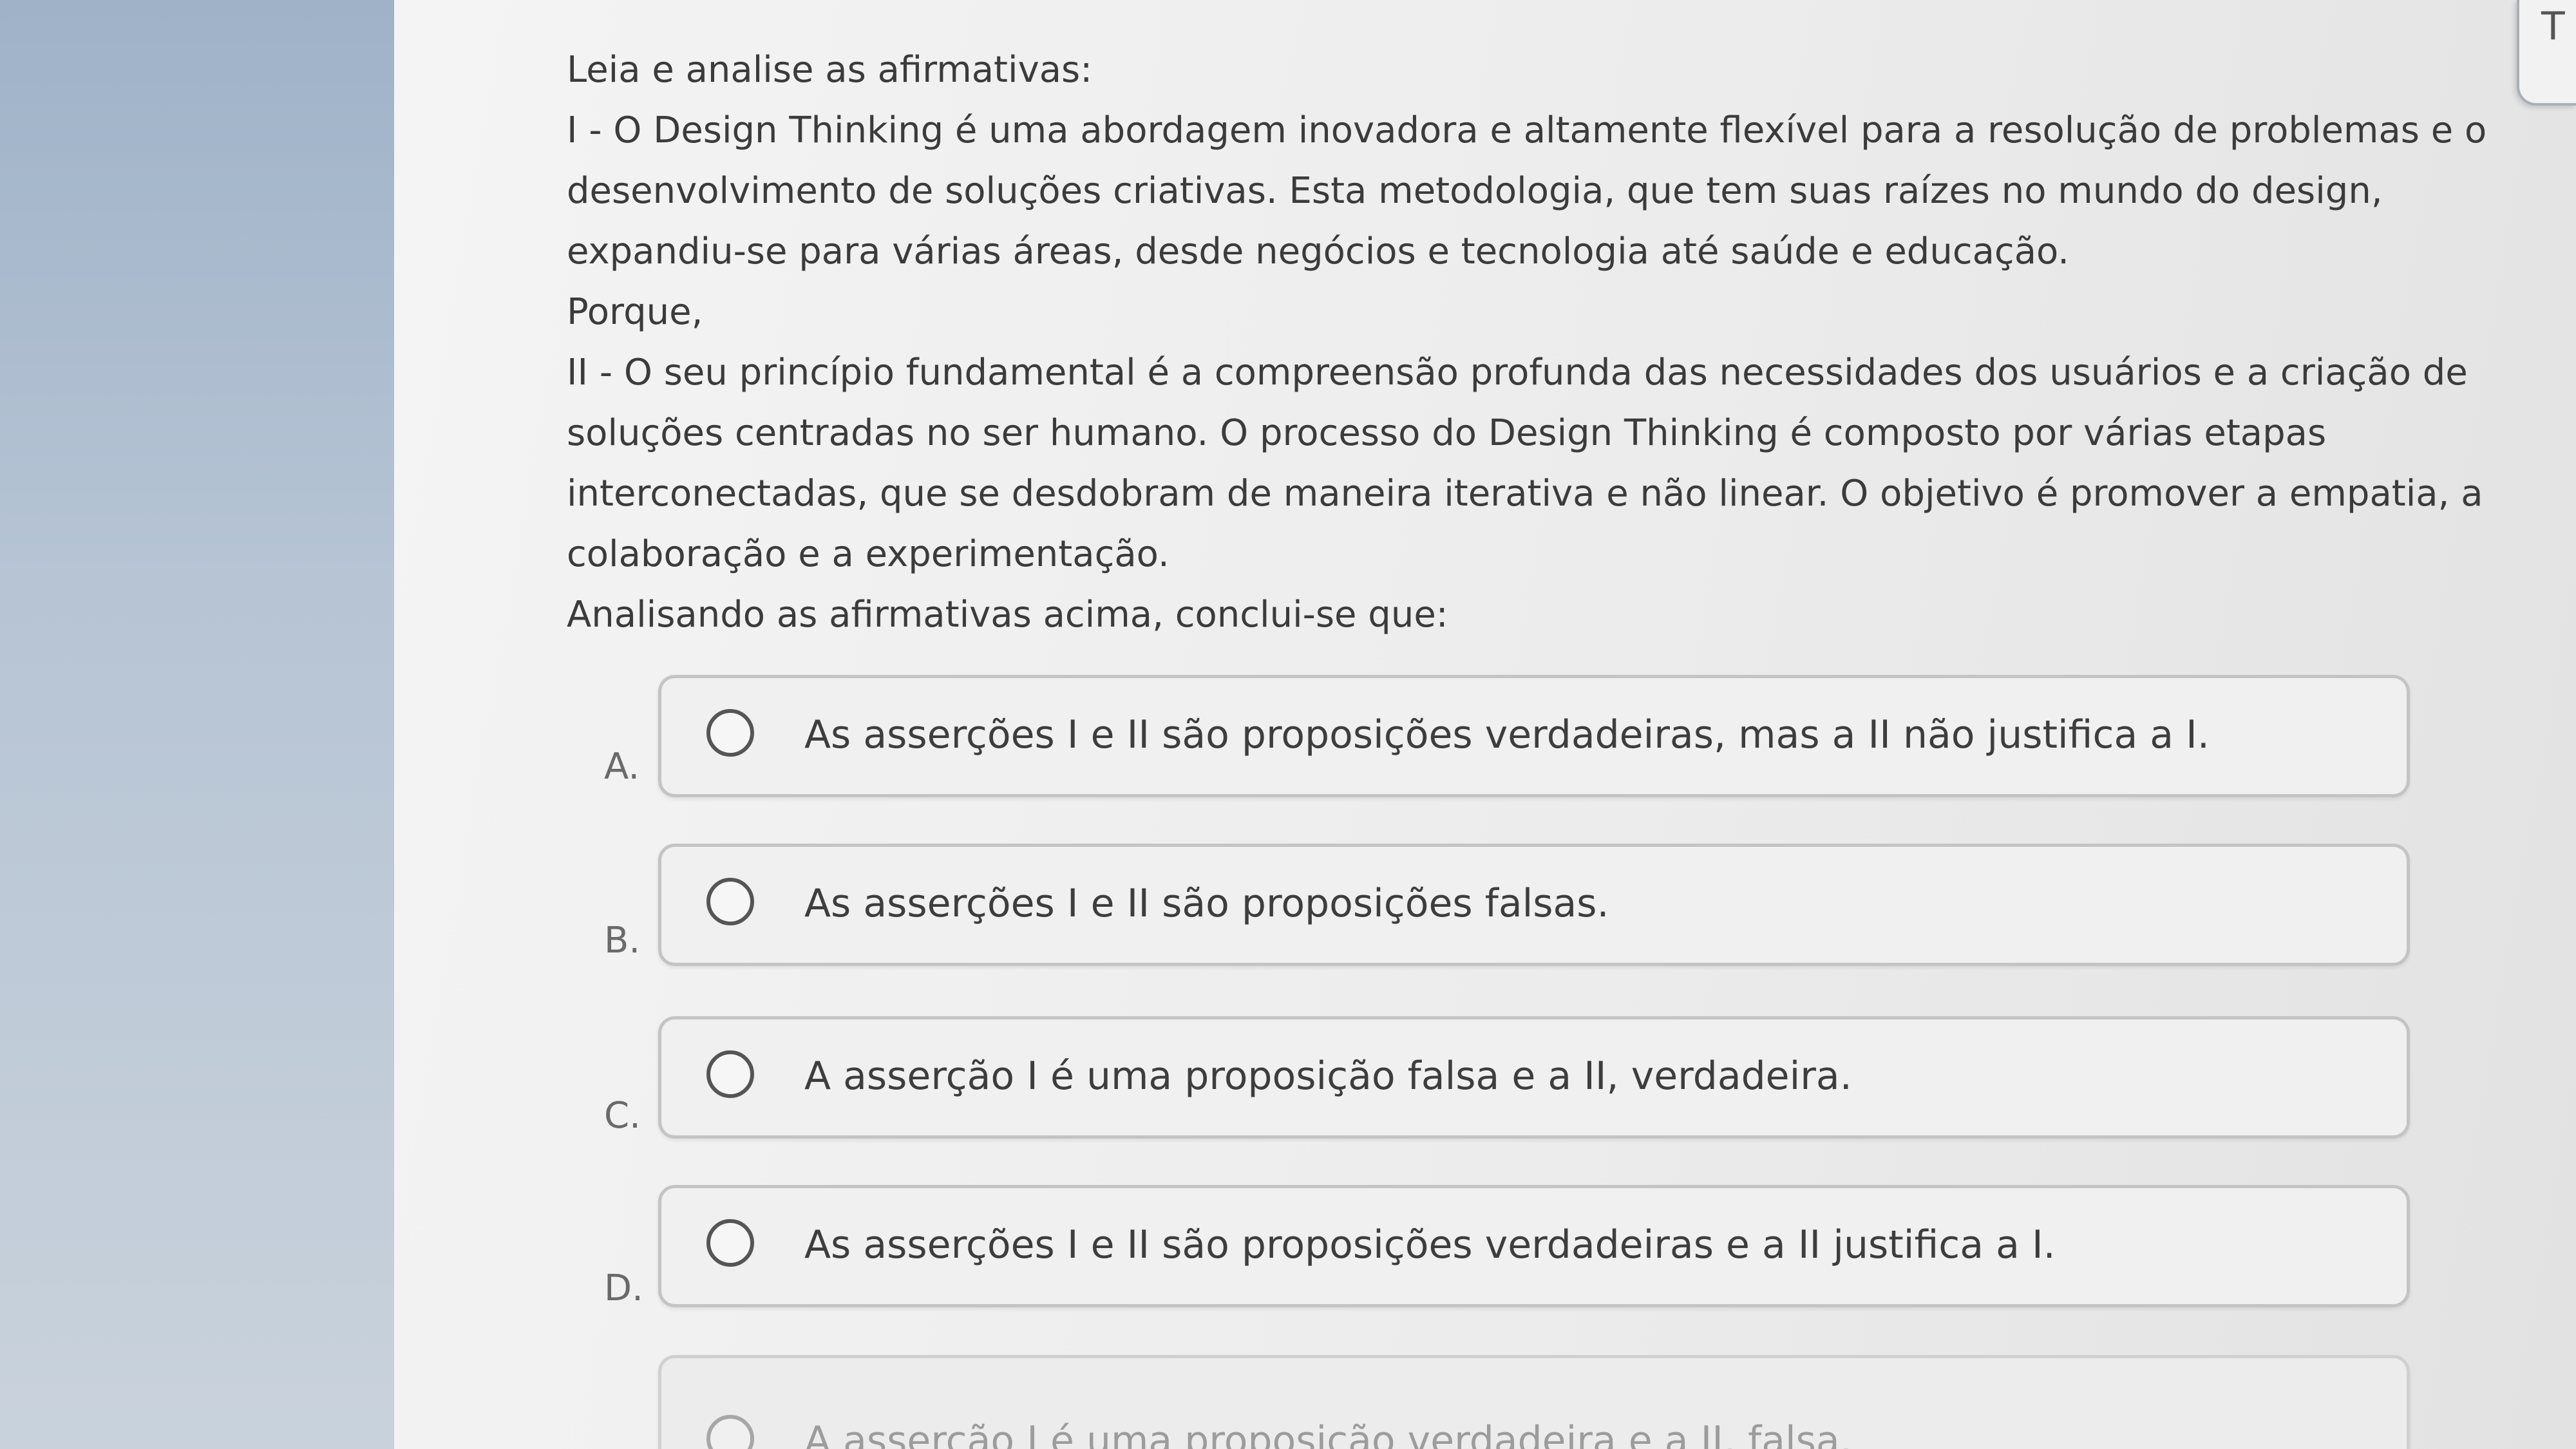  What do you see at coordinates (623, 1288) in the screenshot?
I see `option-d-letter: D.` at bounding box center [623, 1288].